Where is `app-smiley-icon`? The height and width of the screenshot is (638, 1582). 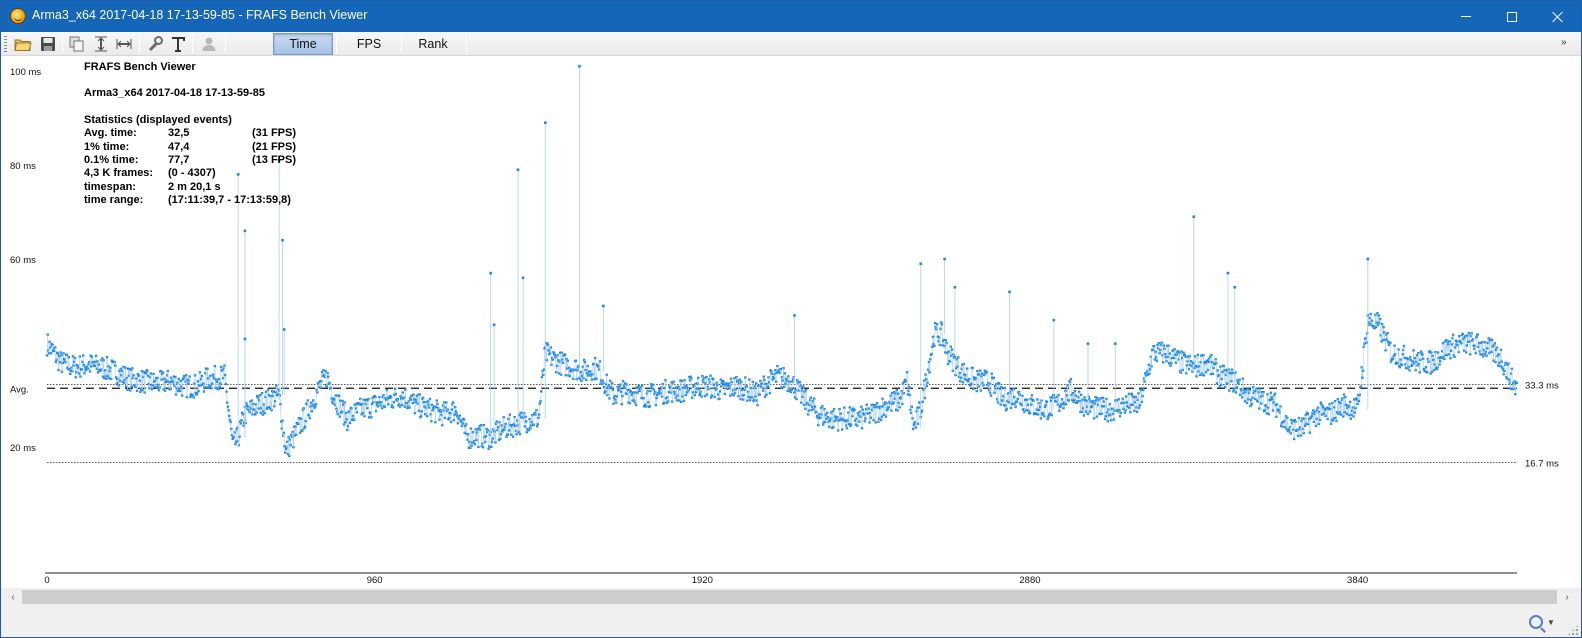 app-smiley-icon is located at coordinates (18, 16).